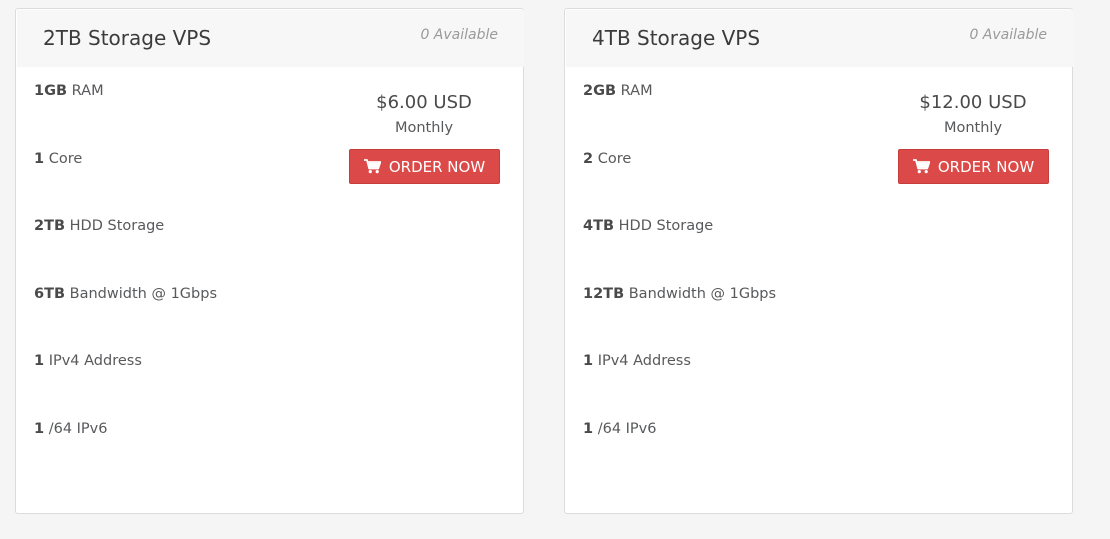 The height and width of the screenshot is (539, 1110). I want to click on feature-ram: 2GB RAM, so click(679, 117).